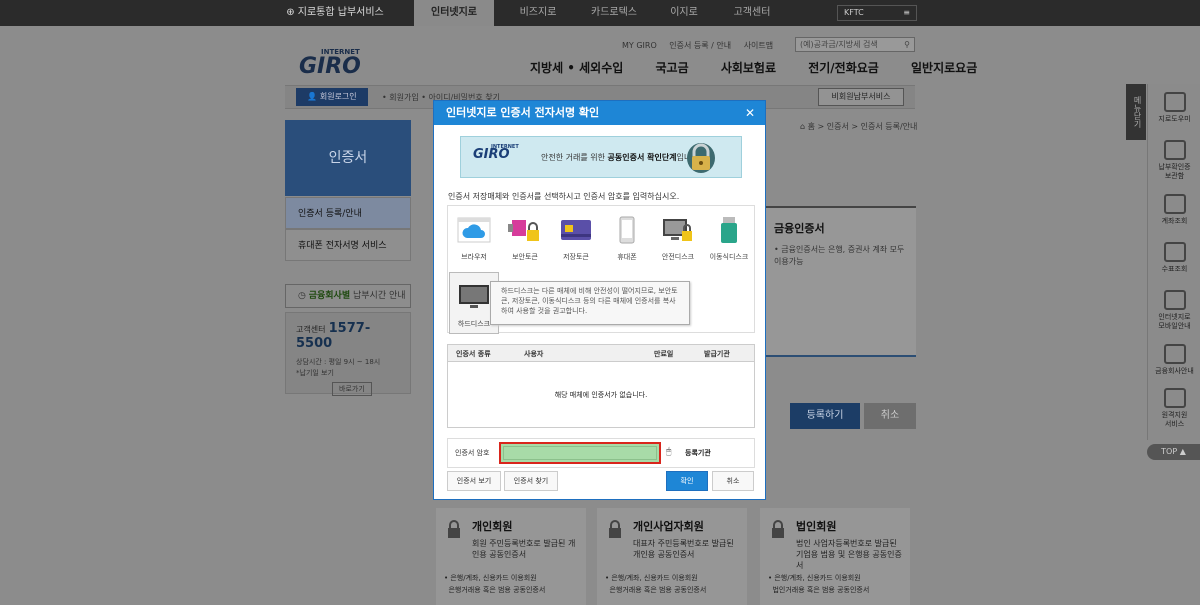 The width and height of the screenshot is (1200, 605). I want to click on media-safe-disk: 안전디스크, so click(678, 237).